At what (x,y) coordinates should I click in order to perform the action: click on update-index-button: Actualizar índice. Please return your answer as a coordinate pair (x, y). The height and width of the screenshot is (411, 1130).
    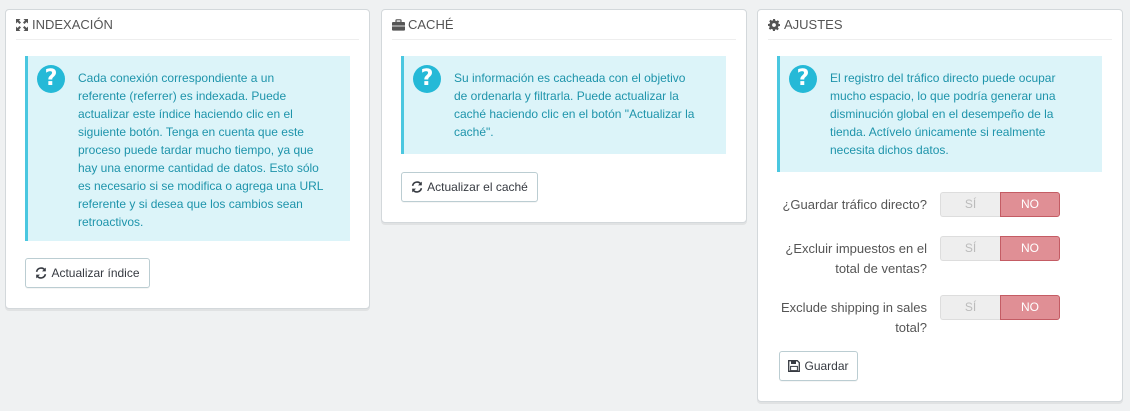
    Looking at the image, I should click on (87, 273).